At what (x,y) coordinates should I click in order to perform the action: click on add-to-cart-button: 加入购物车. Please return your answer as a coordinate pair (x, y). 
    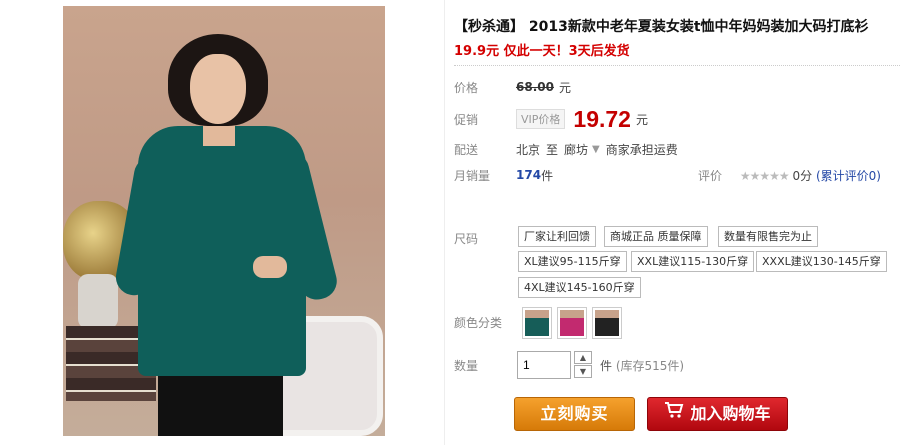
    Looking at the image, I should click on (717, 414).